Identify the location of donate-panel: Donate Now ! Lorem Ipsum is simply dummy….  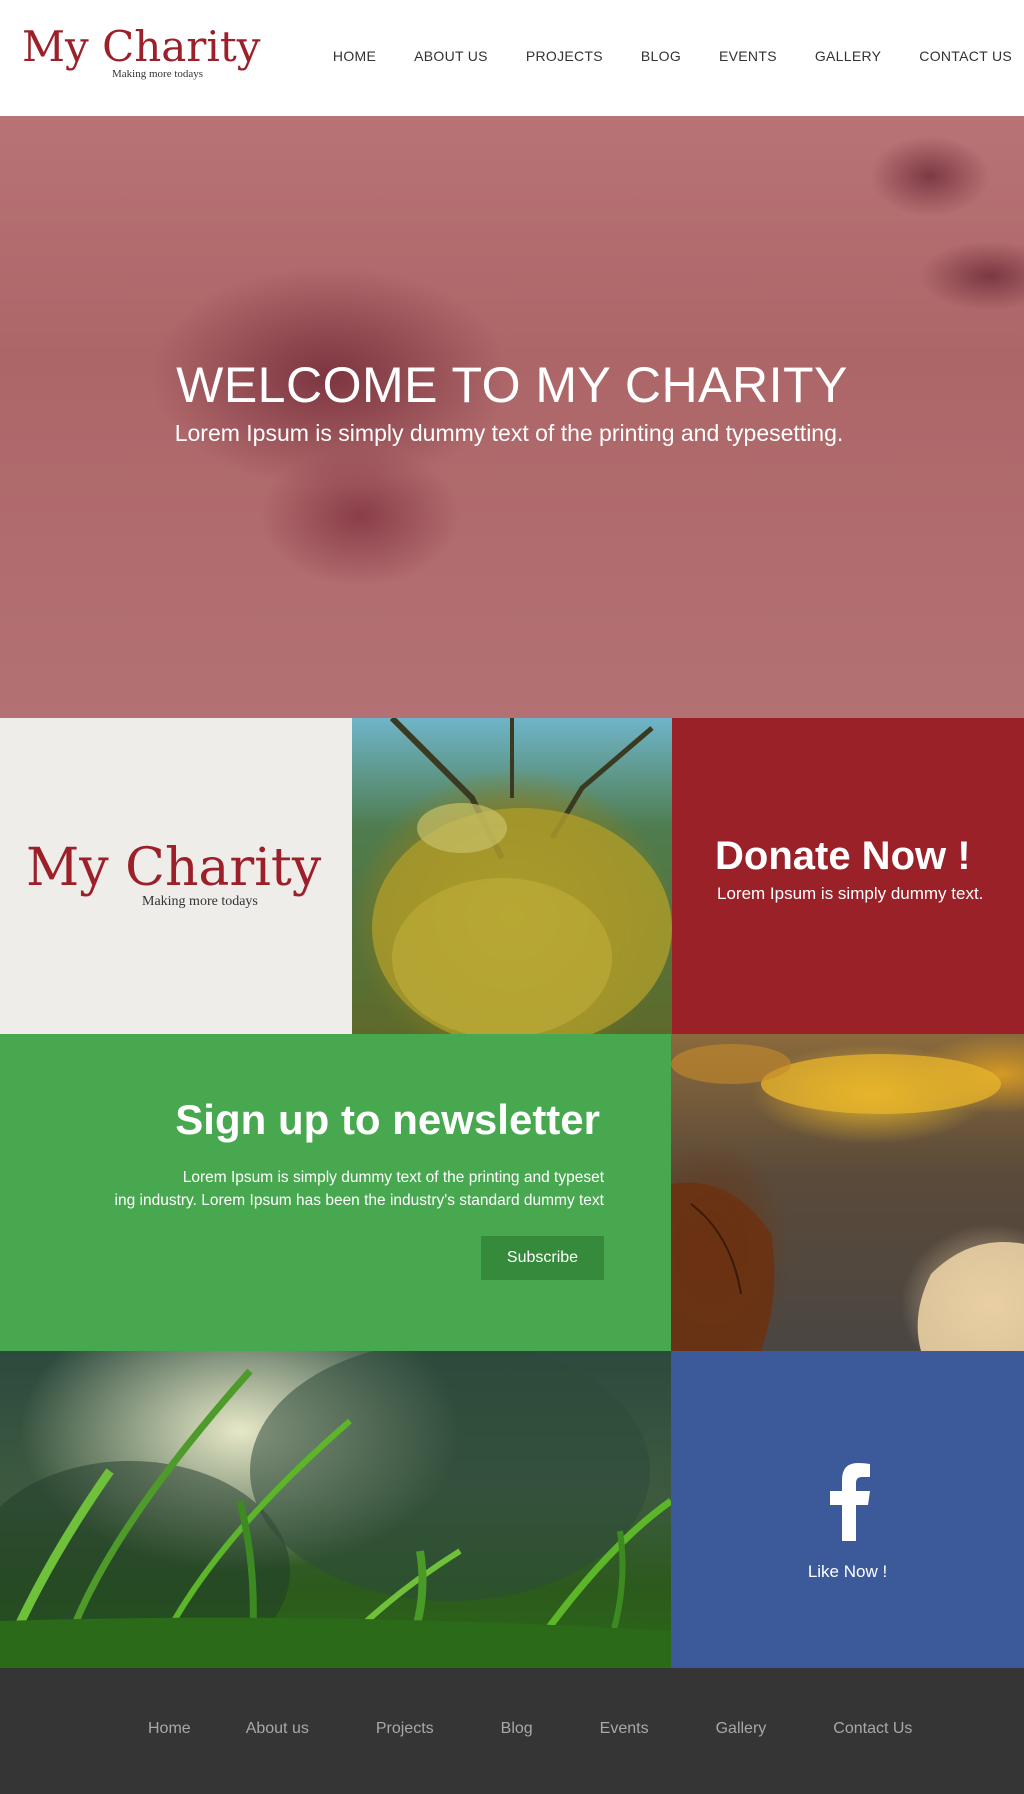
(848, 876).